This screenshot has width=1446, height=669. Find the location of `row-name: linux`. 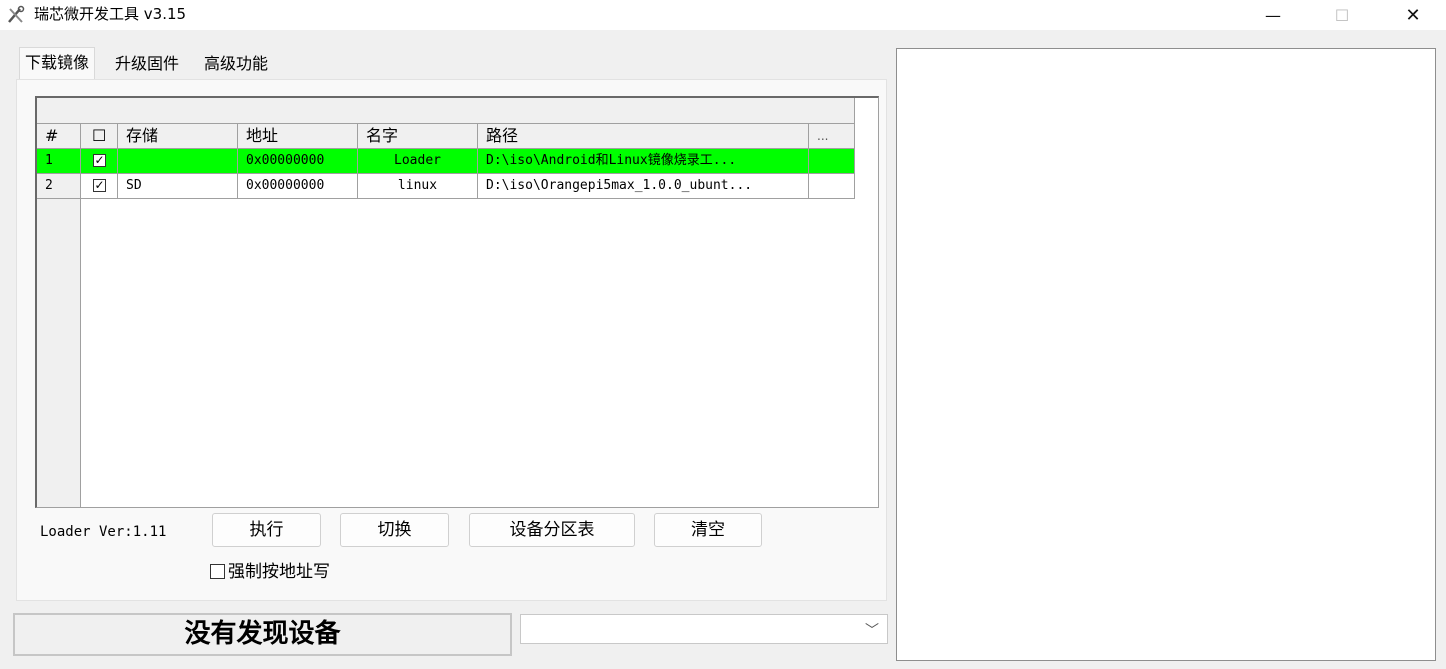

row-name: linux is located at coordinates (418, 186).